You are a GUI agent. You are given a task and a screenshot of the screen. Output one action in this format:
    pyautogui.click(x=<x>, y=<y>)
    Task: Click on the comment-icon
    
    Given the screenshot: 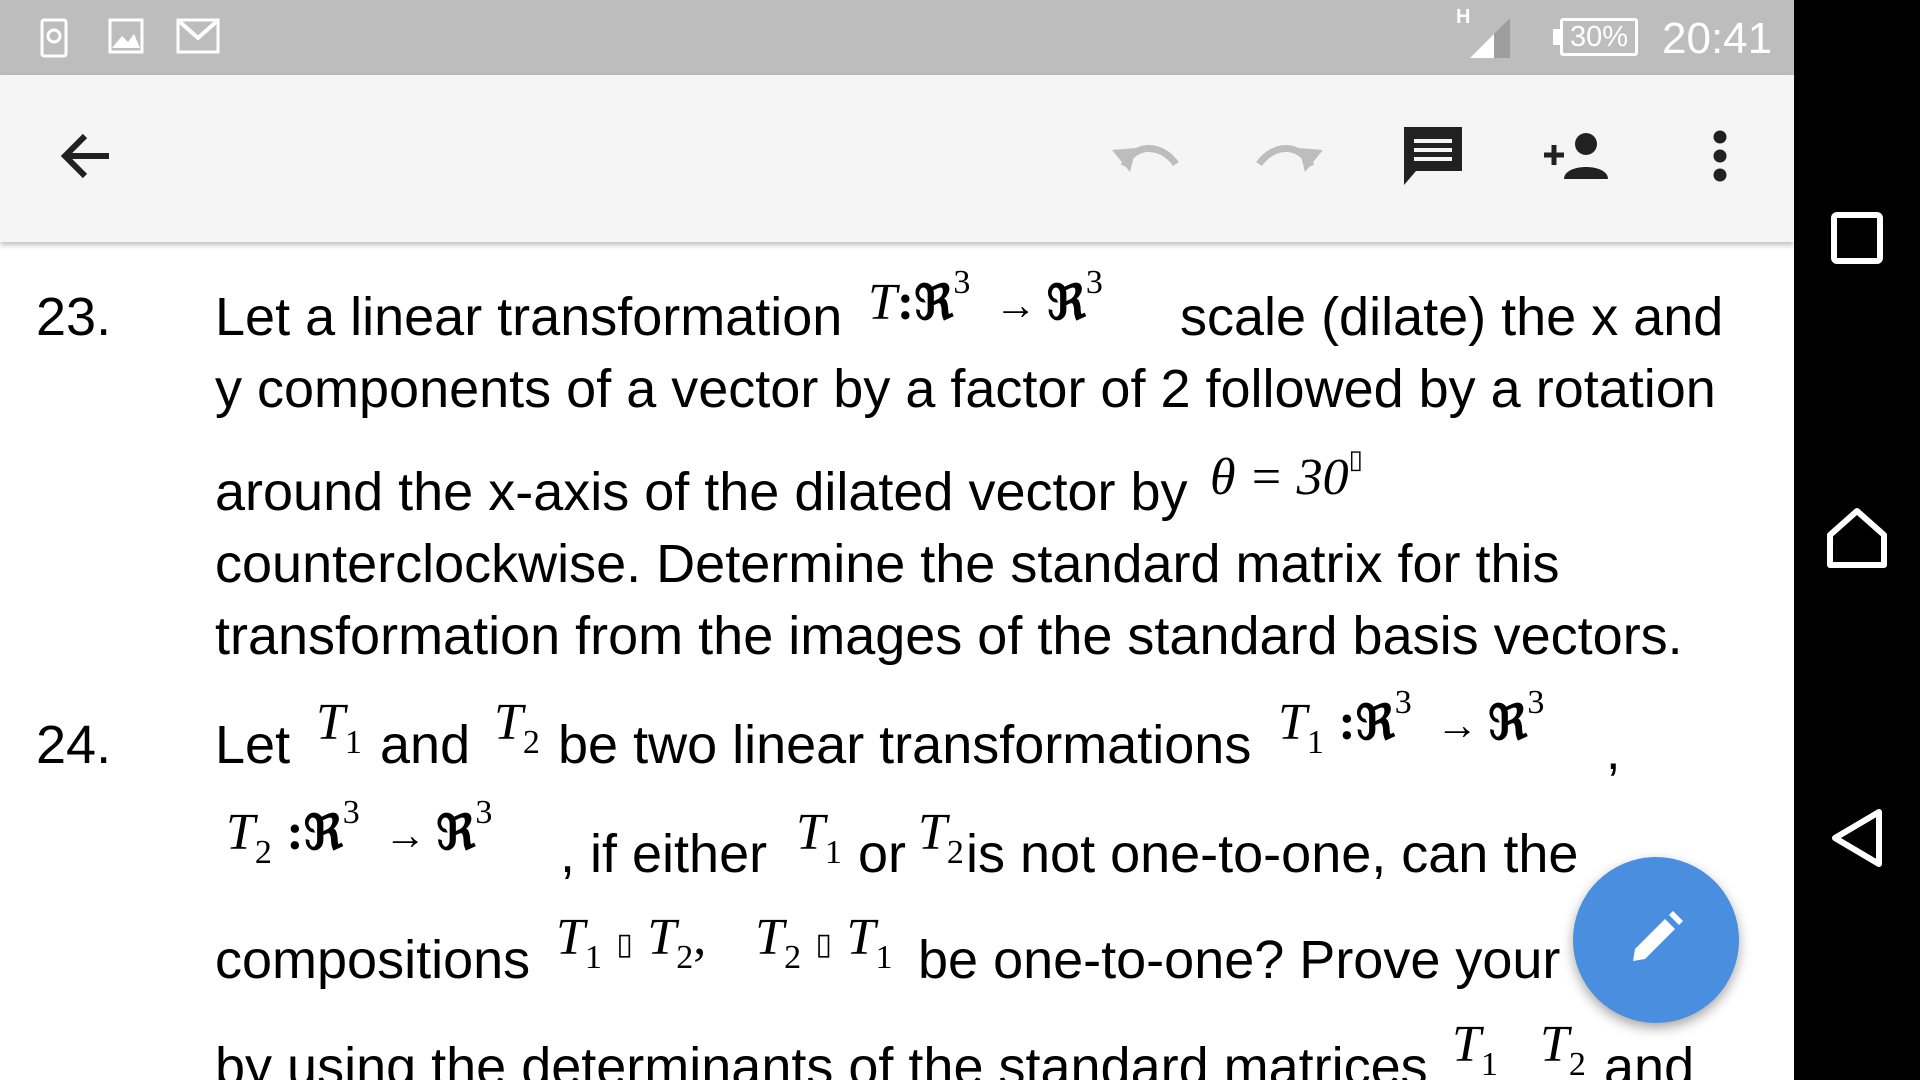 What is the action you would take?
    pyautogui.click(x=1433, y=158)
    